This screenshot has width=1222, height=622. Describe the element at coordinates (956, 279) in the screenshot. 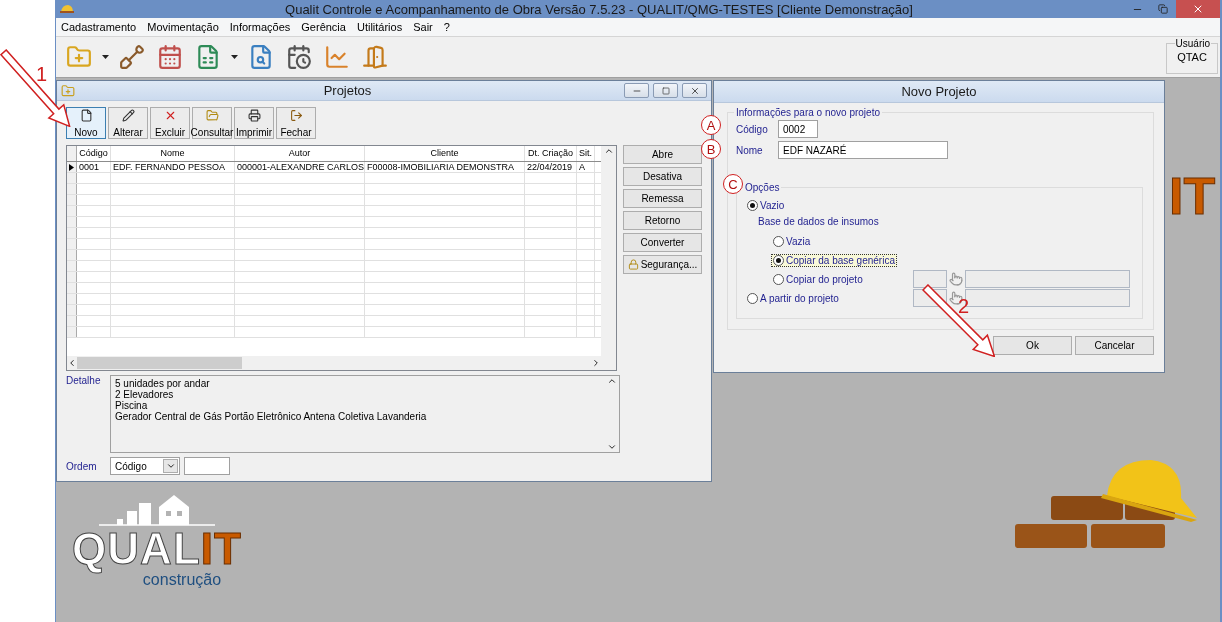

I see `pointer-icon` at that location.